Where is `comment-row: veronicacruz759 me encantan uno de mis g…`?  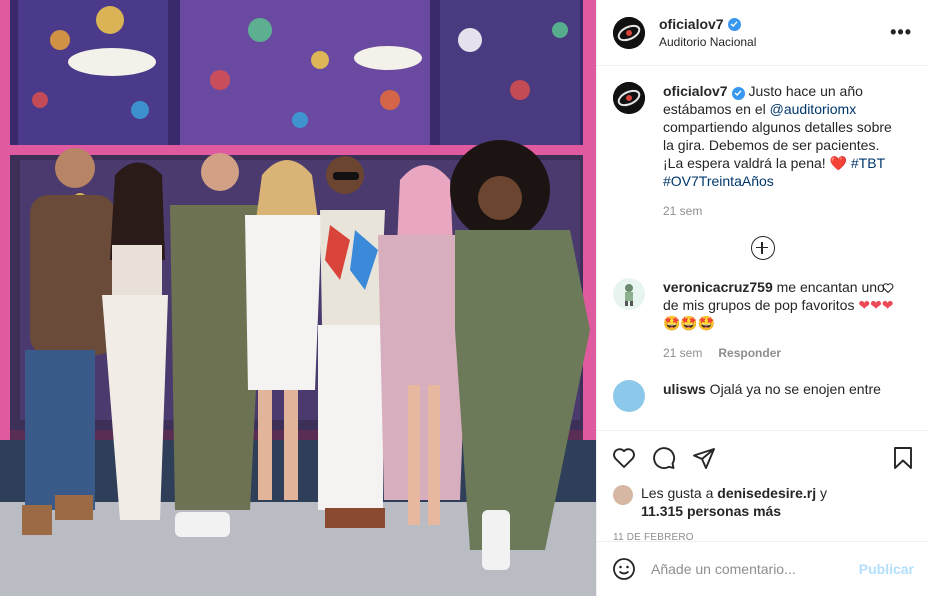
comment-row: veronicacruz759 me encantan uno de mis g… is located at coordinates (762, 320).